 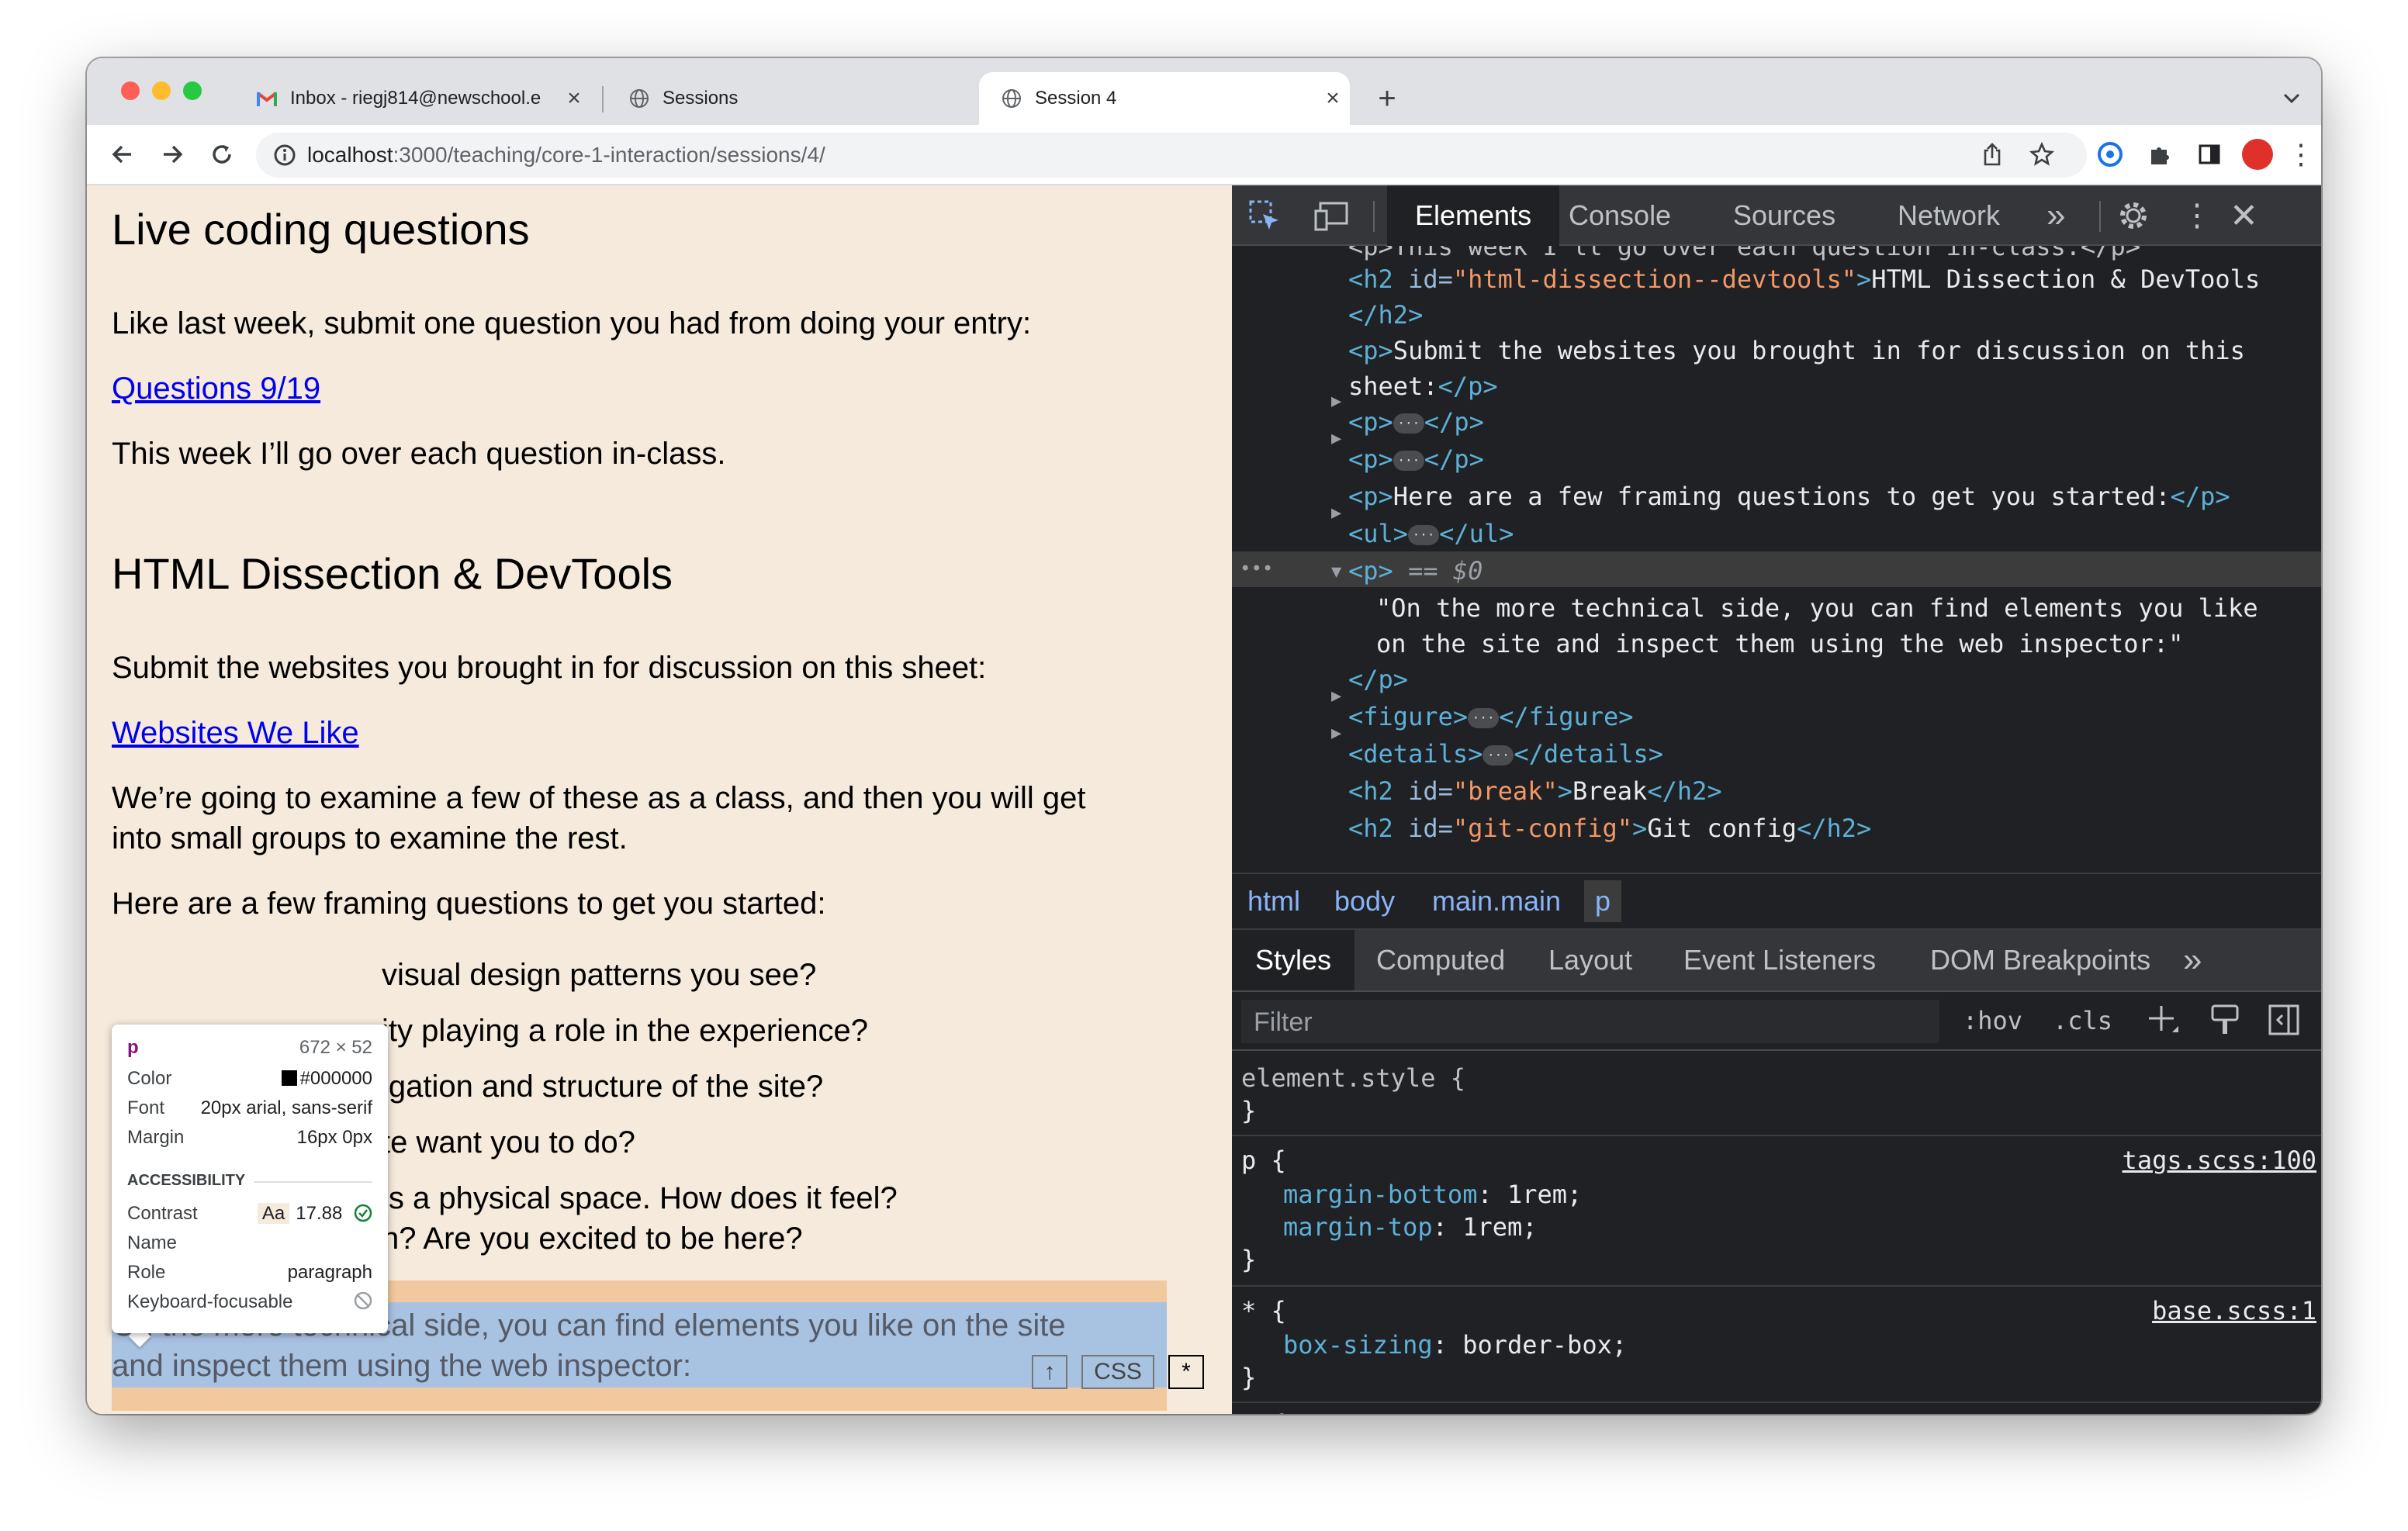 What do you see at coordinates (2055, 215) in the screenshot?
I see `more-tabs-button: »` at bounding box center [2055, 215].